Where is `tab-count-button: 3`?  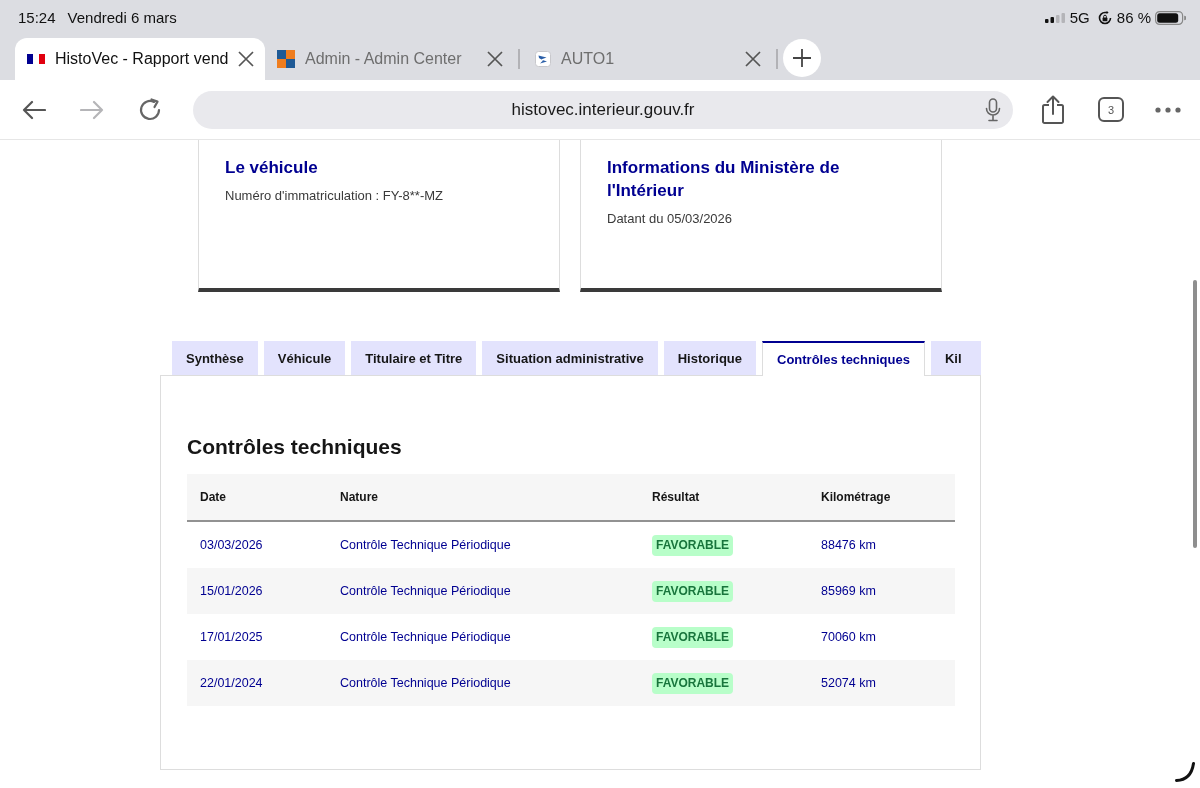 tab-count-button: 3 is located at coordinates (1111, 109).